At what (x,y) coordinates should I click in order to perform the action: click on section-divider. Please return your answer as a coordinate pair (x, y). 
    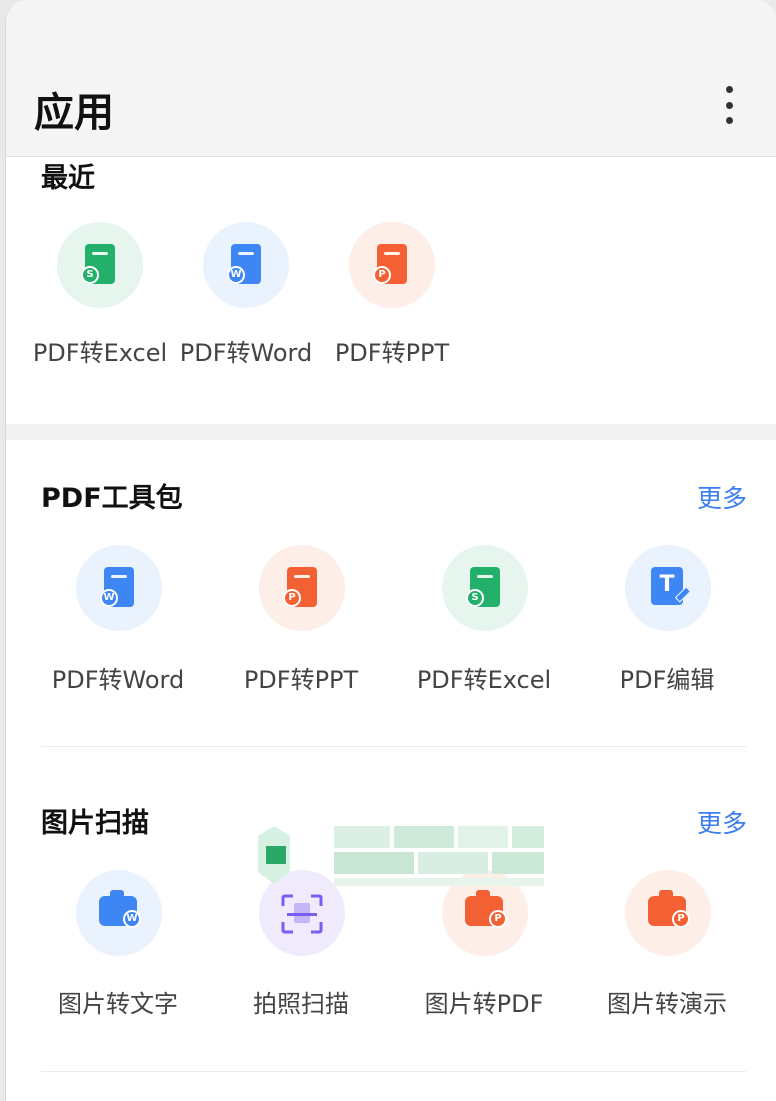
    Looking at the image, I should click on (391, 432).